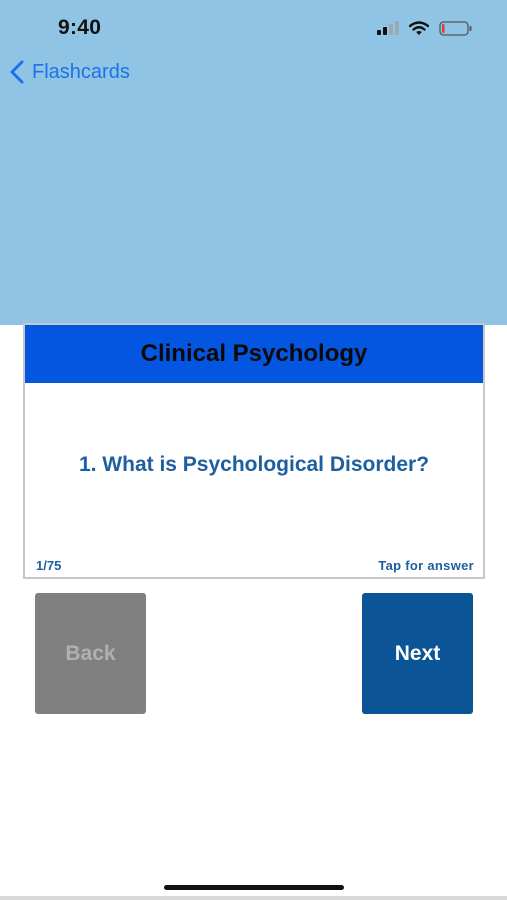  I want to click on next-button: Next, so click(417, 653).